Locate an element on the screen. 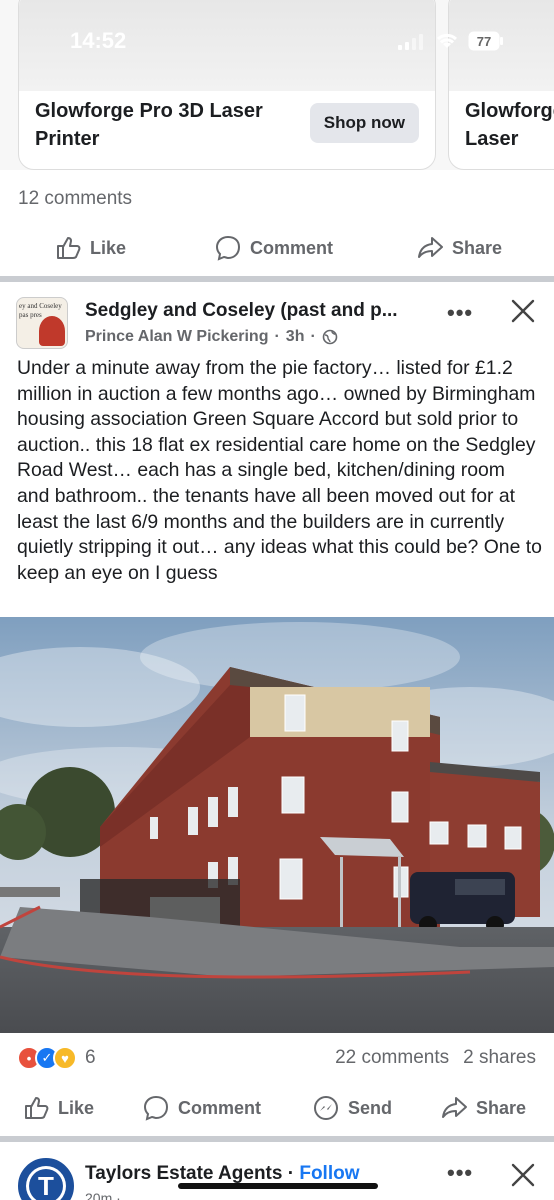 The height and width of the screenshot is (1200, 554). reaction-count: 6 is located at coordinates (90, 1057).